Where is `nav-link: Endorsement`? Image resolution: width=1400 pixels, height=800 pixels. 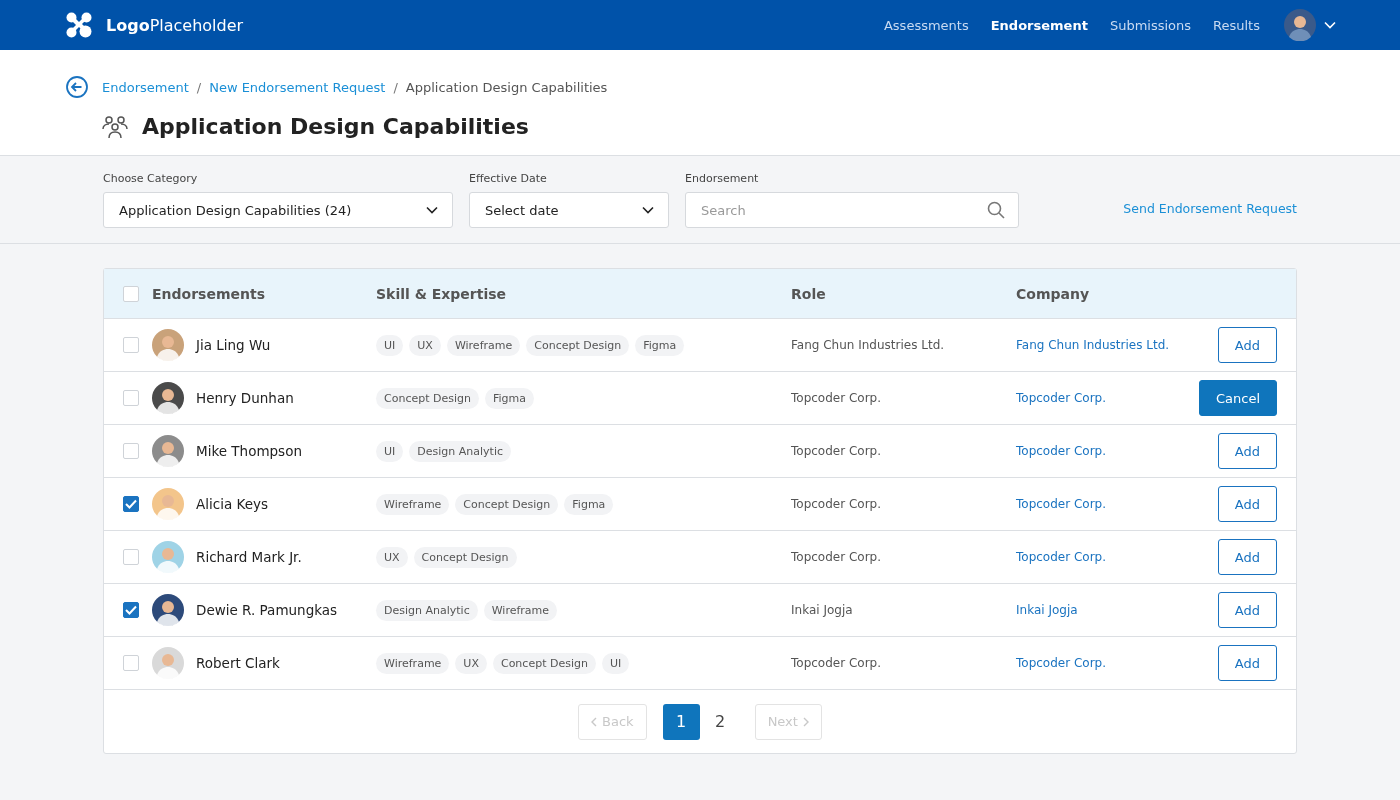
nav-link: Endorsement is located at coordinates (1039, 25).